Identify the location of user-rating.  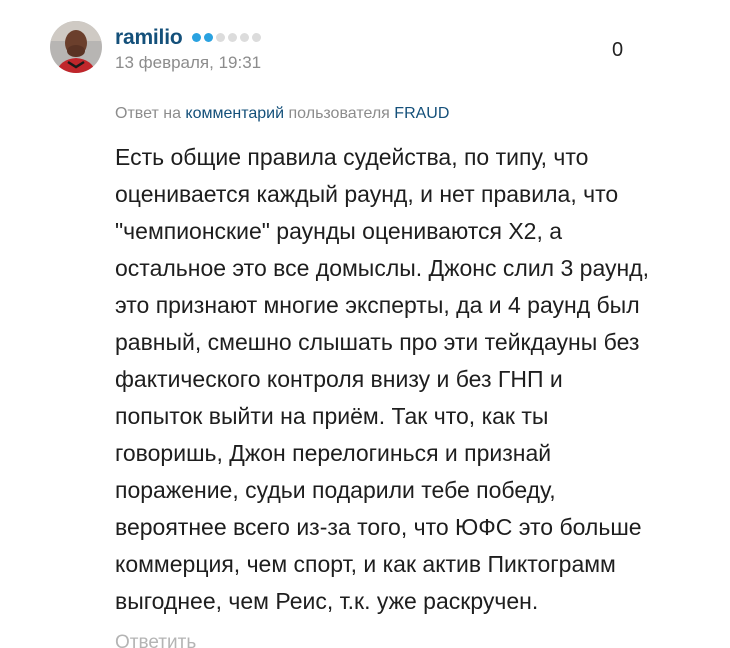
(226, 37).